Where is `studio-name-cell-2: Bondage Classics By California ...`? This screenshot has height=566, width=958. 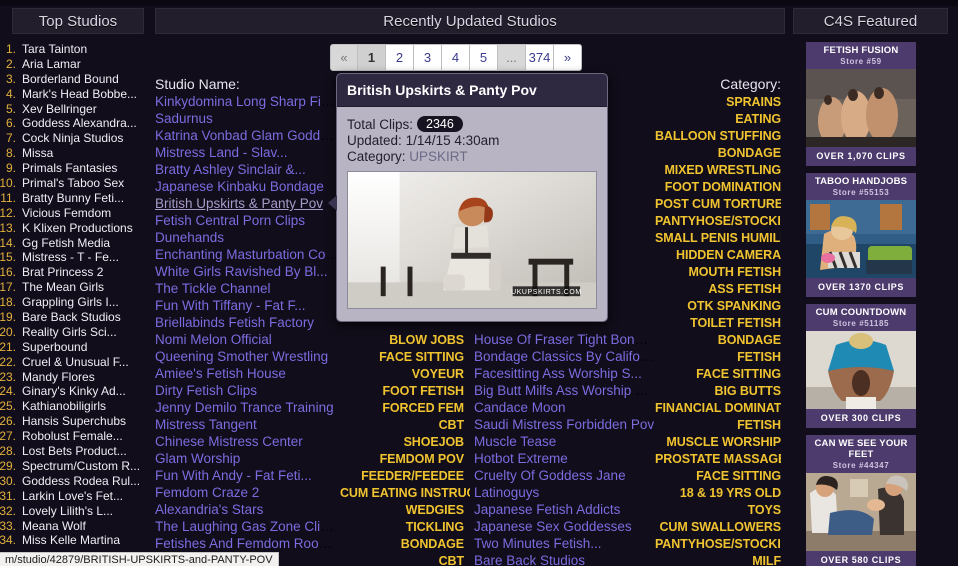
studio-name-cell-2: Bondage Classics By California ... is located at coordinates (562, 356).